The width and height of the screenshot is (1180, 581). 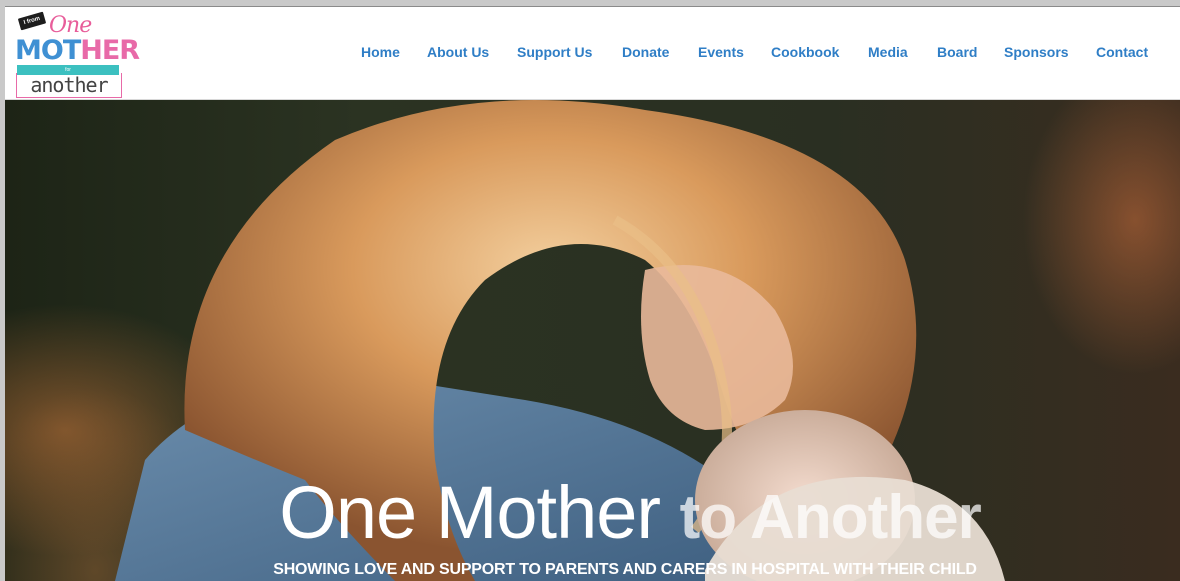 I want to click on nav-contact: Contact, so click(x=1122, y=52).